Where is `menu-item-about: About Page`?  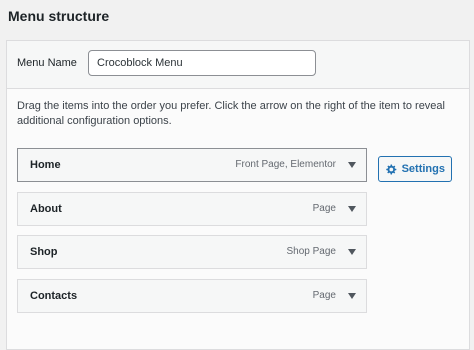
menu-item-about: About Page is located at coordinates (192, 209).